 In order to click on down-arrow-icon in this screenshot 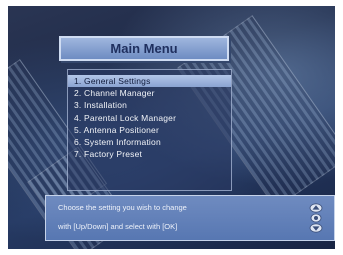, I will do `click(316, 228)`.